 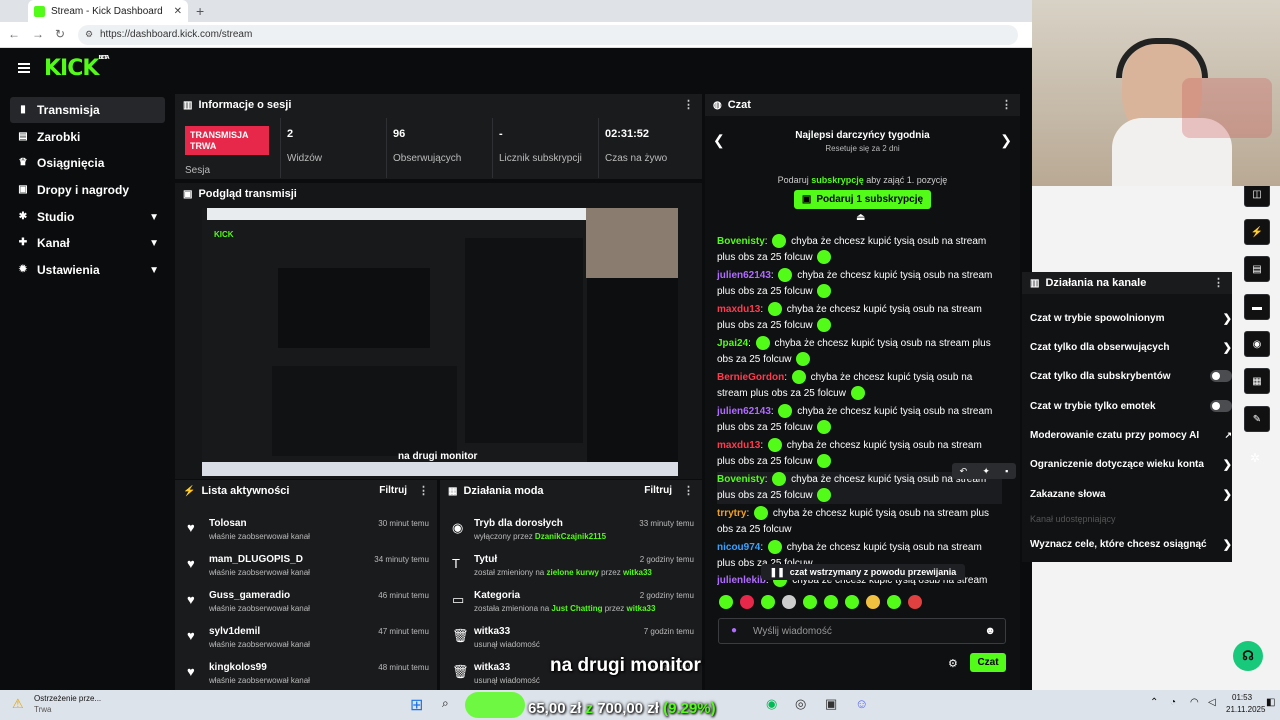 What do you see at coordinates (458, 527) in the screenshot?
I see `eye-icon: ◉` at bounding box center [458, 527].